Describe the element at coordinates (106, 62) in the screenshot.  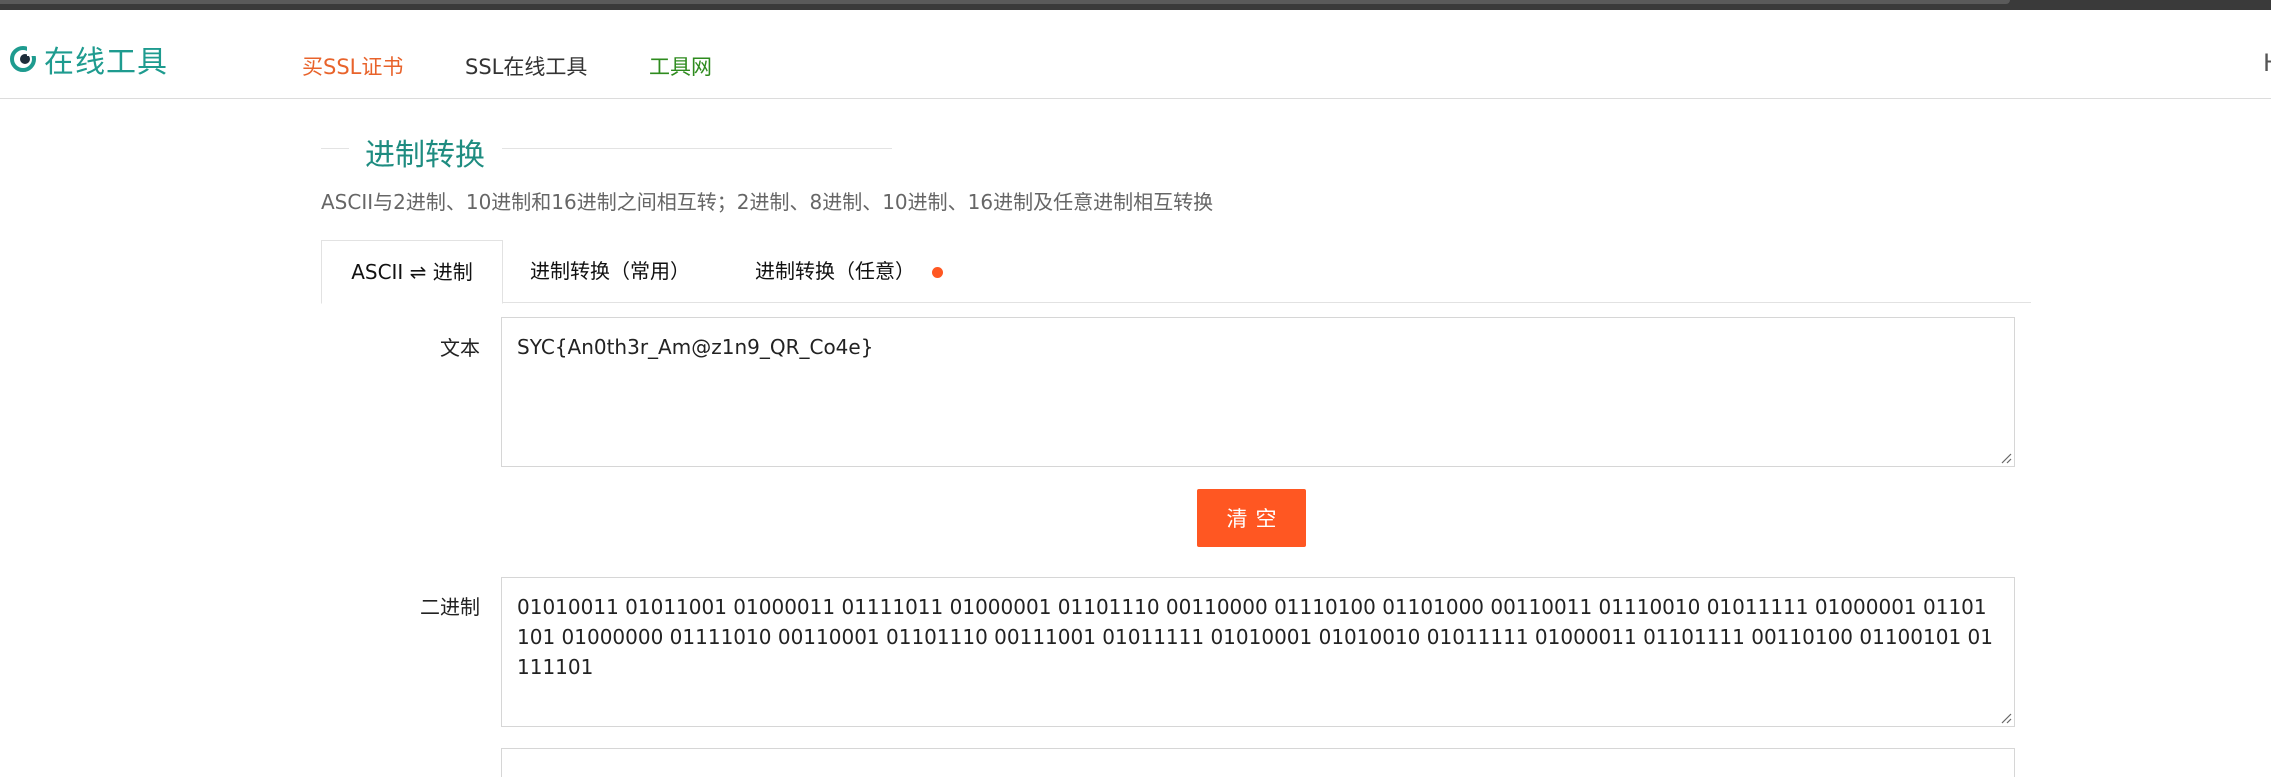
I see `logo-text: 在线工具` at that location.